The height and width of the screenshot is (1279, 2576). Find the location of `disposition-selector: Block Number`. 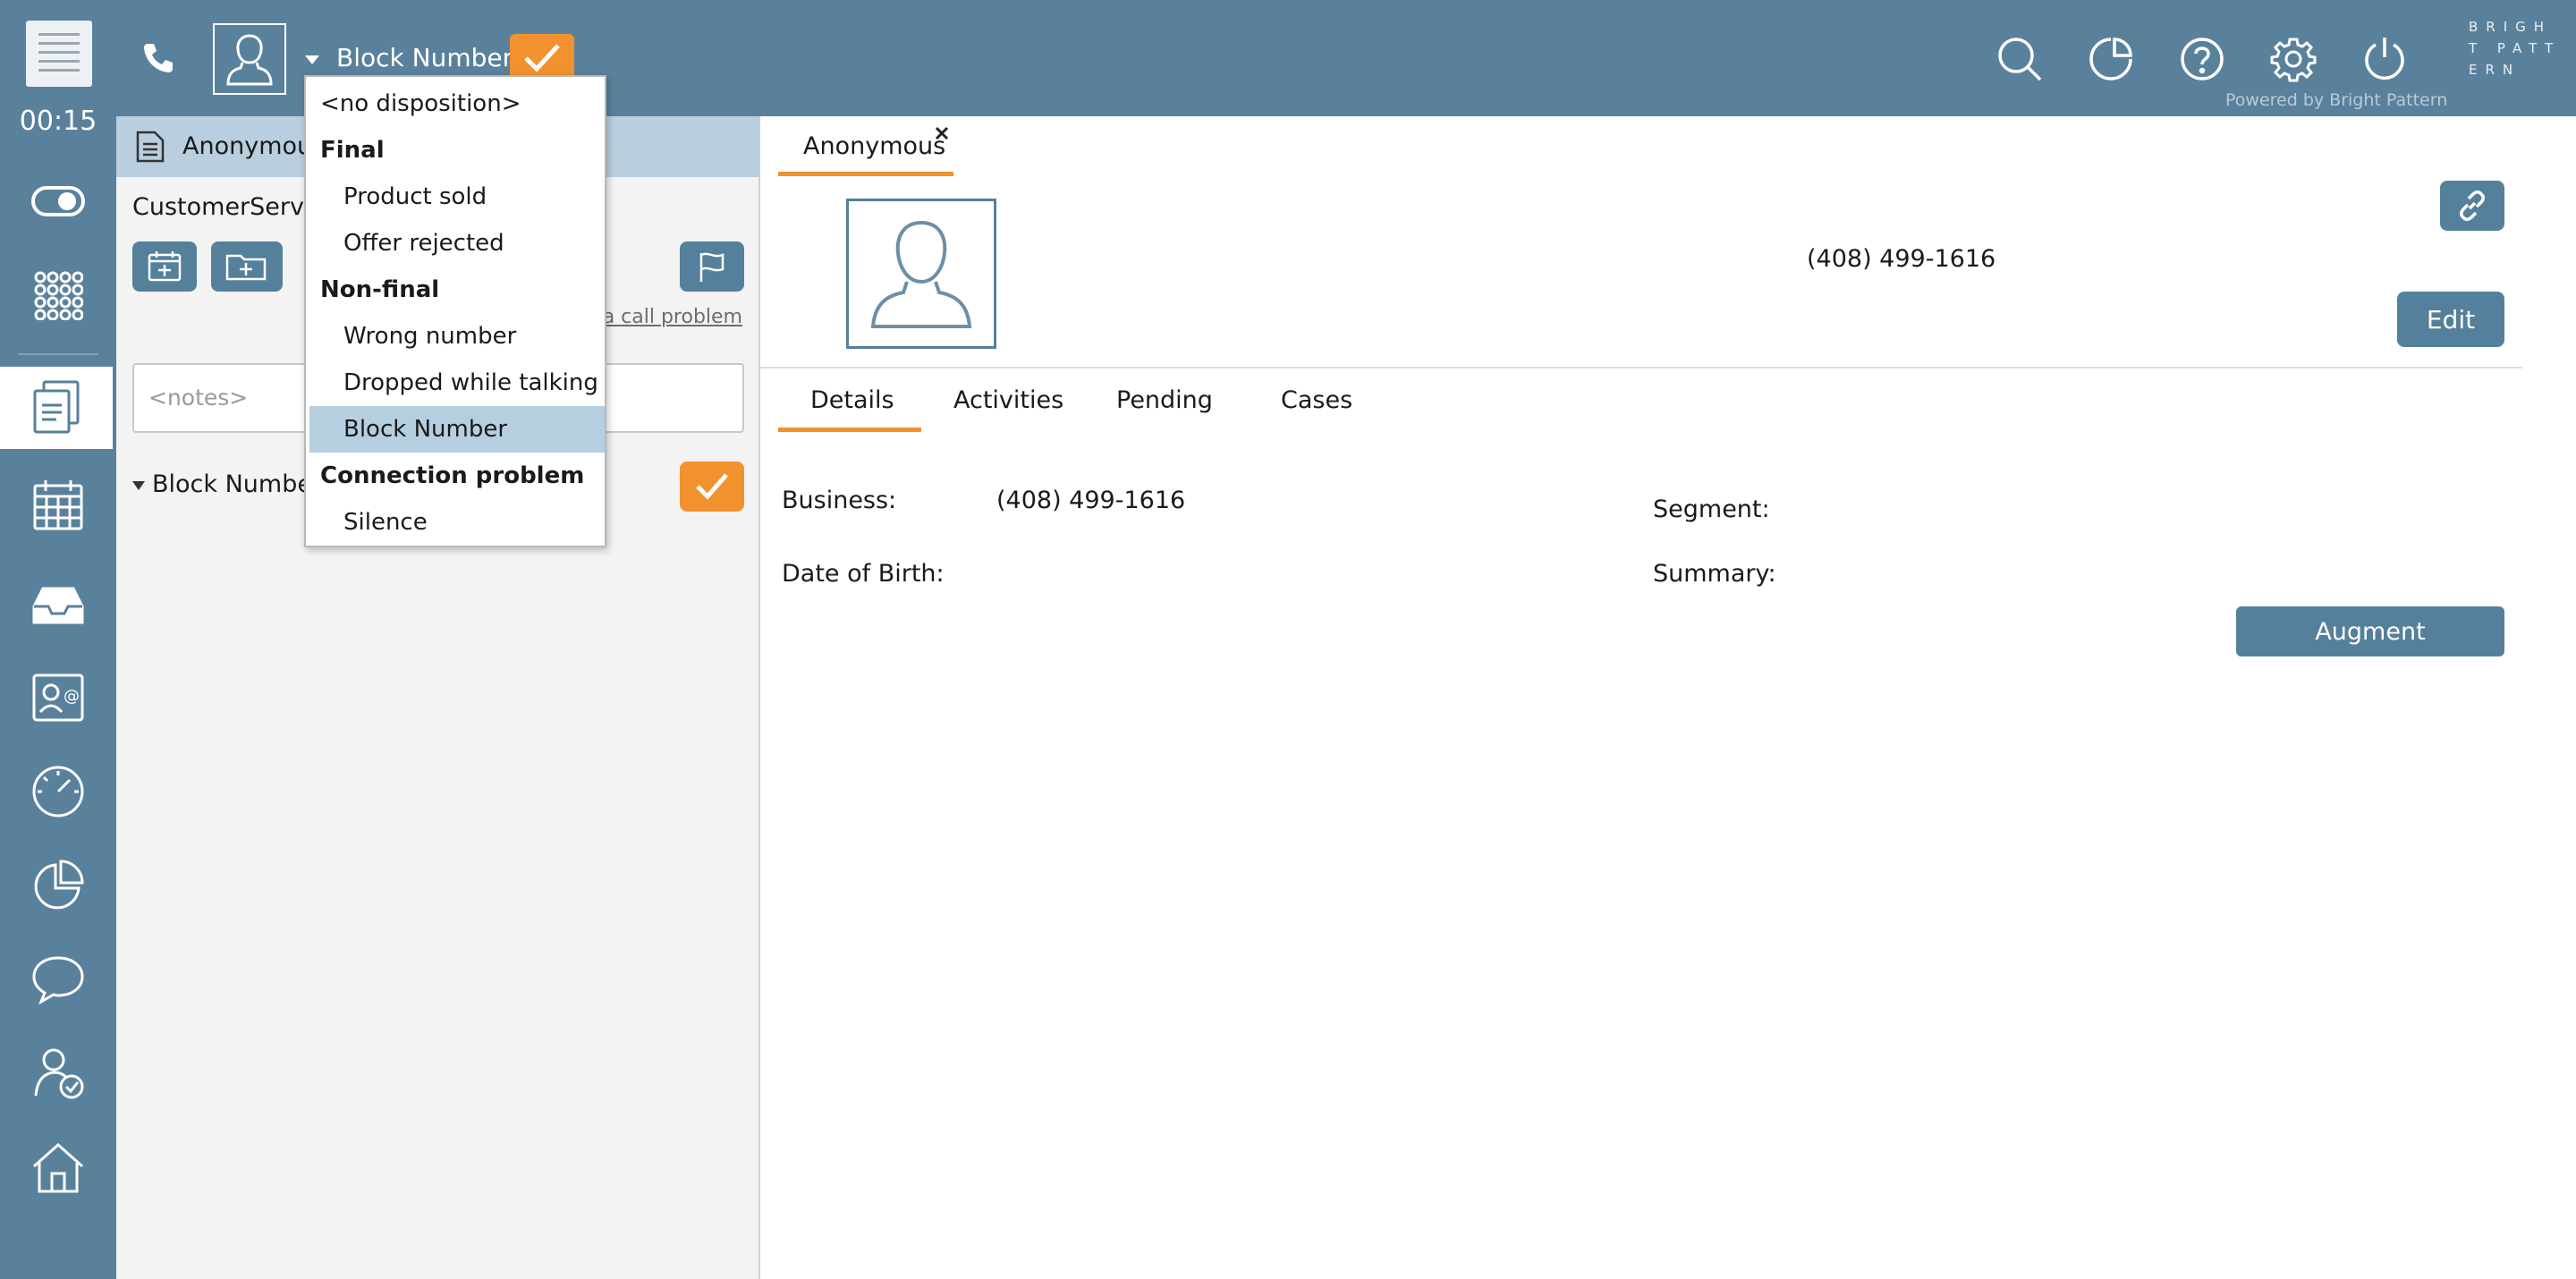

disposition-selector: Block Number is located at coordinates (424, 58).